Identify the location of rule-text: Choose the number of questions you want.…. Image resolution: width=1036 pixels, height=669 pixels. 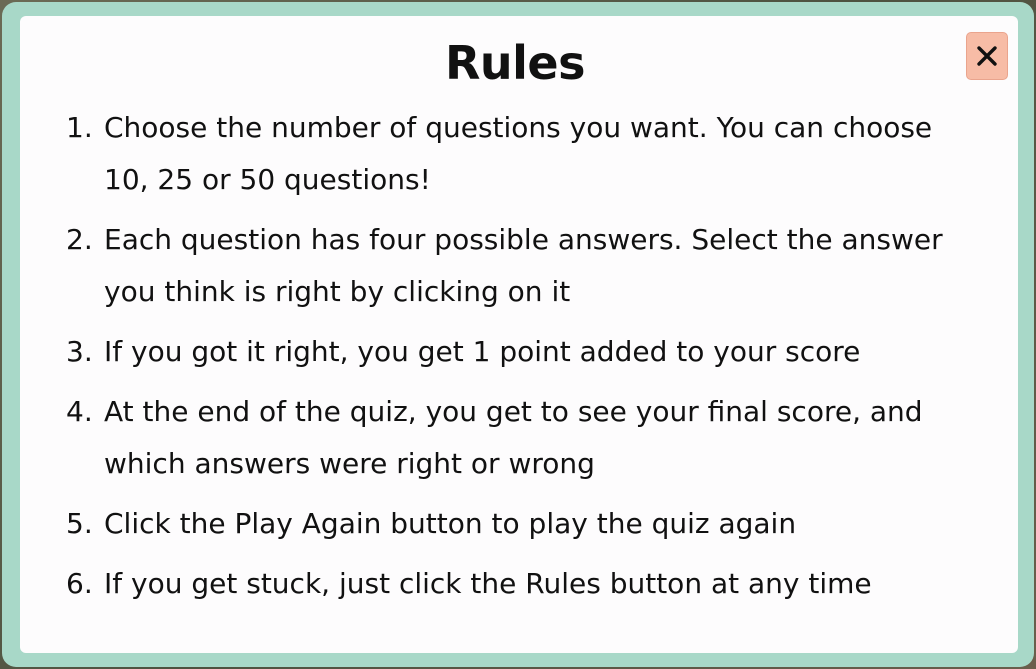
(518, 153).